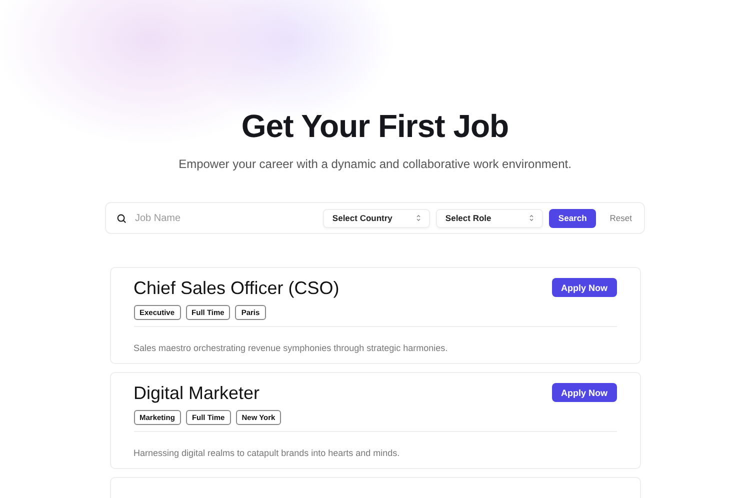  I want to click on page-title: Get Your First Job, so click(375, 126).